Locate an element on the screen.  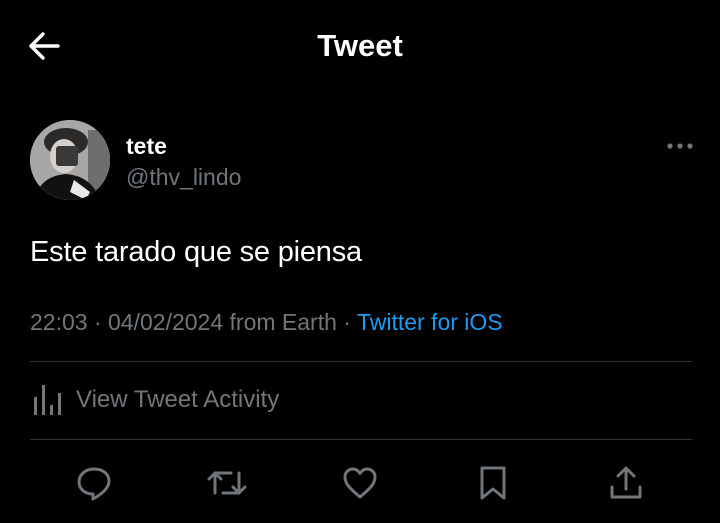
retweet-icon is located at coordinates (227, 483).